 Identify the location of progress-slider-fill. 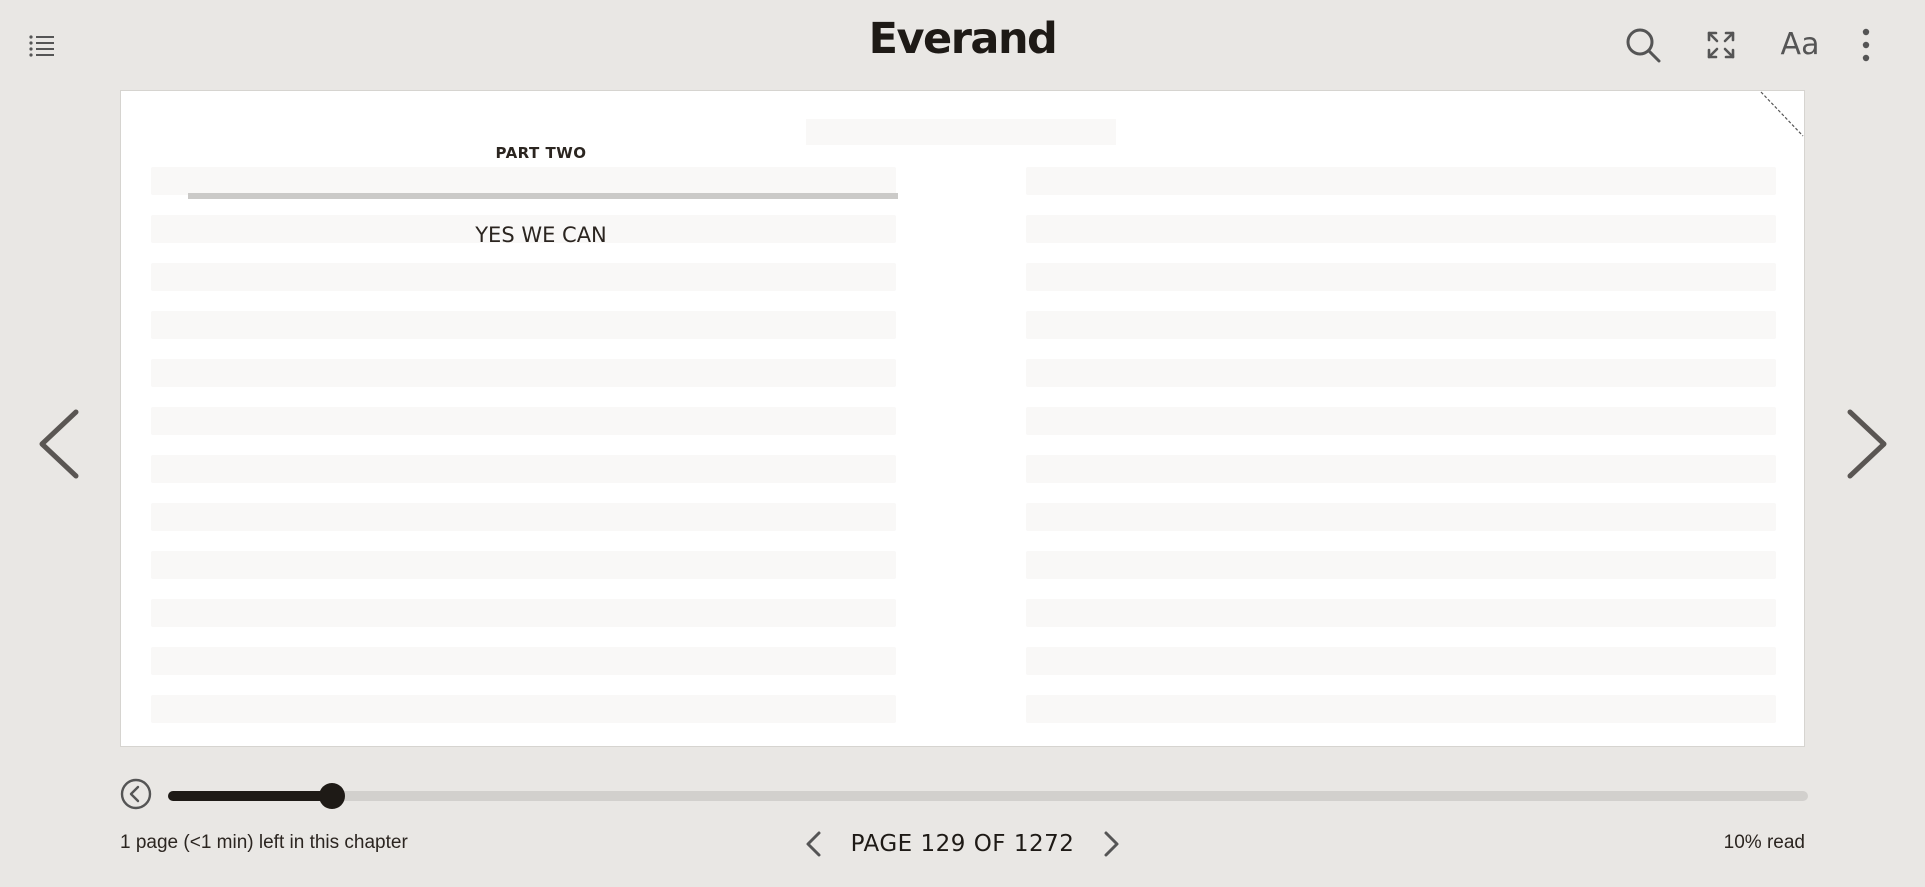
(250, 796).